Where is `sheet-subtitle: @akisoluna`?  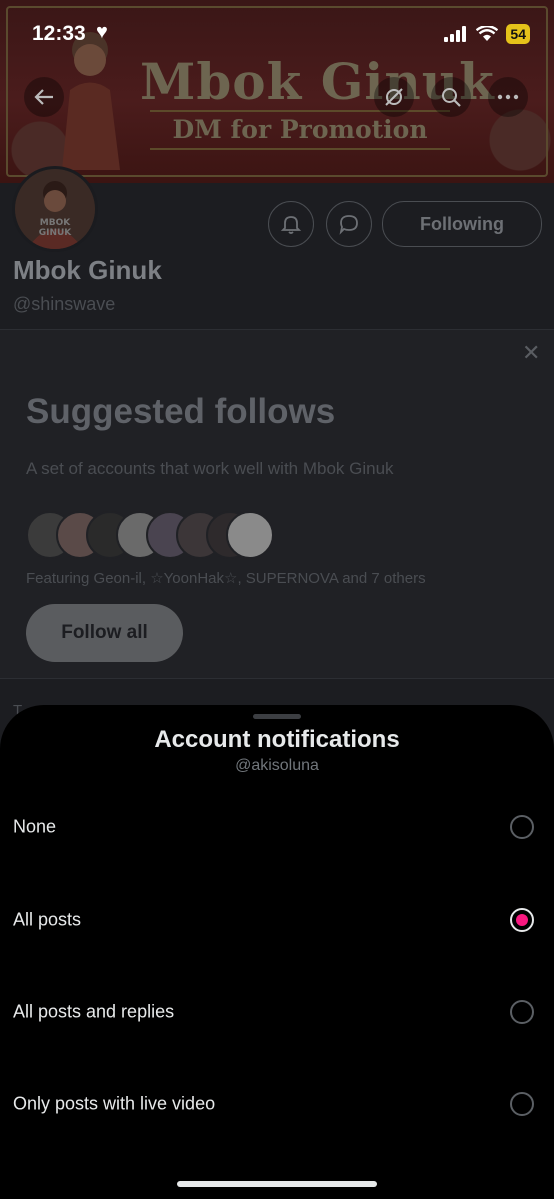 sheet-subtitle: @akisoluna is located at coordinates (277, 765).